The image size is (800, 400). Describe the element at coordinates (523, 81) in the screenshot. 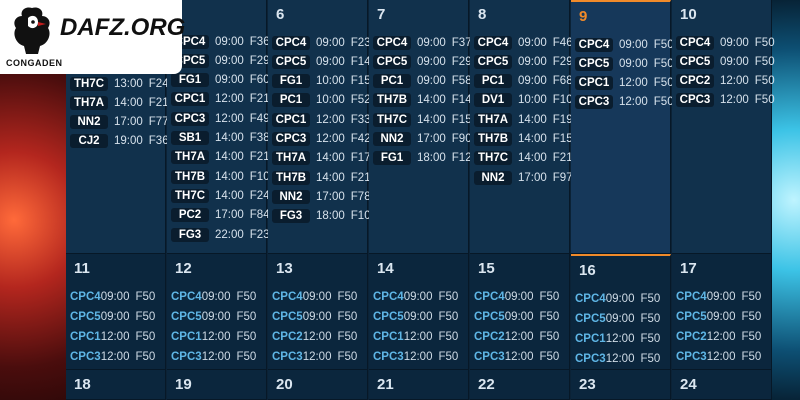

I see `schedule-entry: PC1 09:00 F68` at that location.